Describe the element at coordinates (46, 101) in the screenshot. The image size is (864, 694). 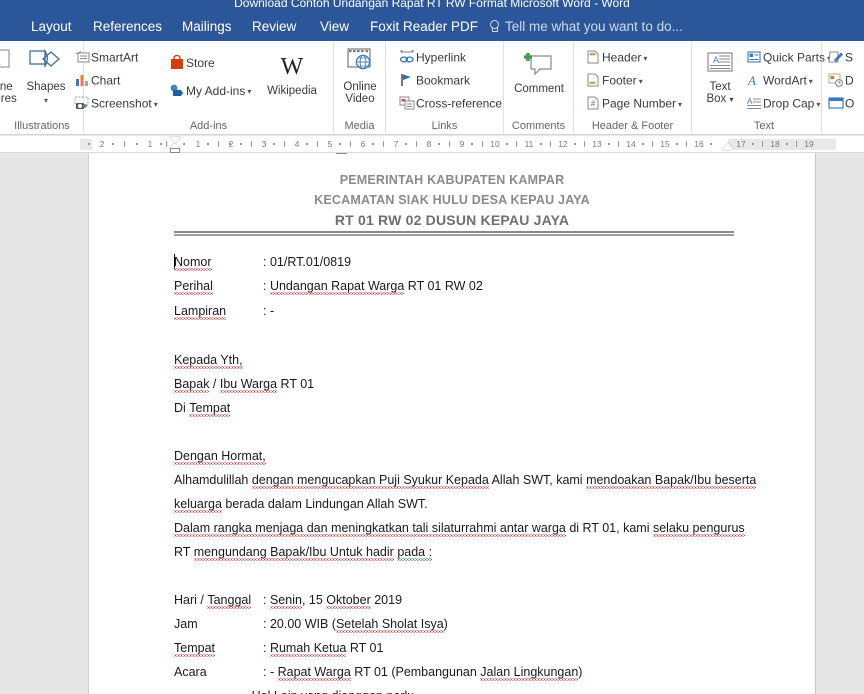
I see `shapes-caret-icon: ▾` at that location.